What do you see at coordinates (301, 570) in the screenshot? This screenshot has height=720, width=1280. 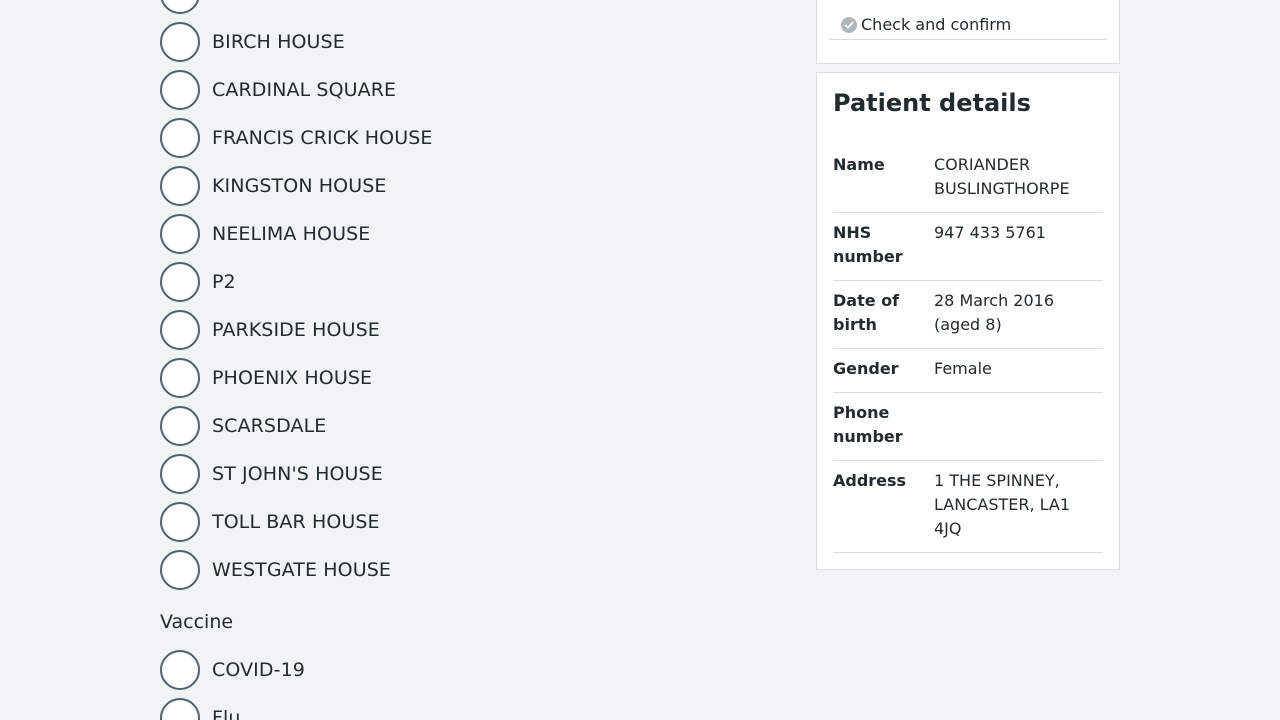 I see `radio-label: WESTGATE HOUSE` at bounding box center [301, 570].